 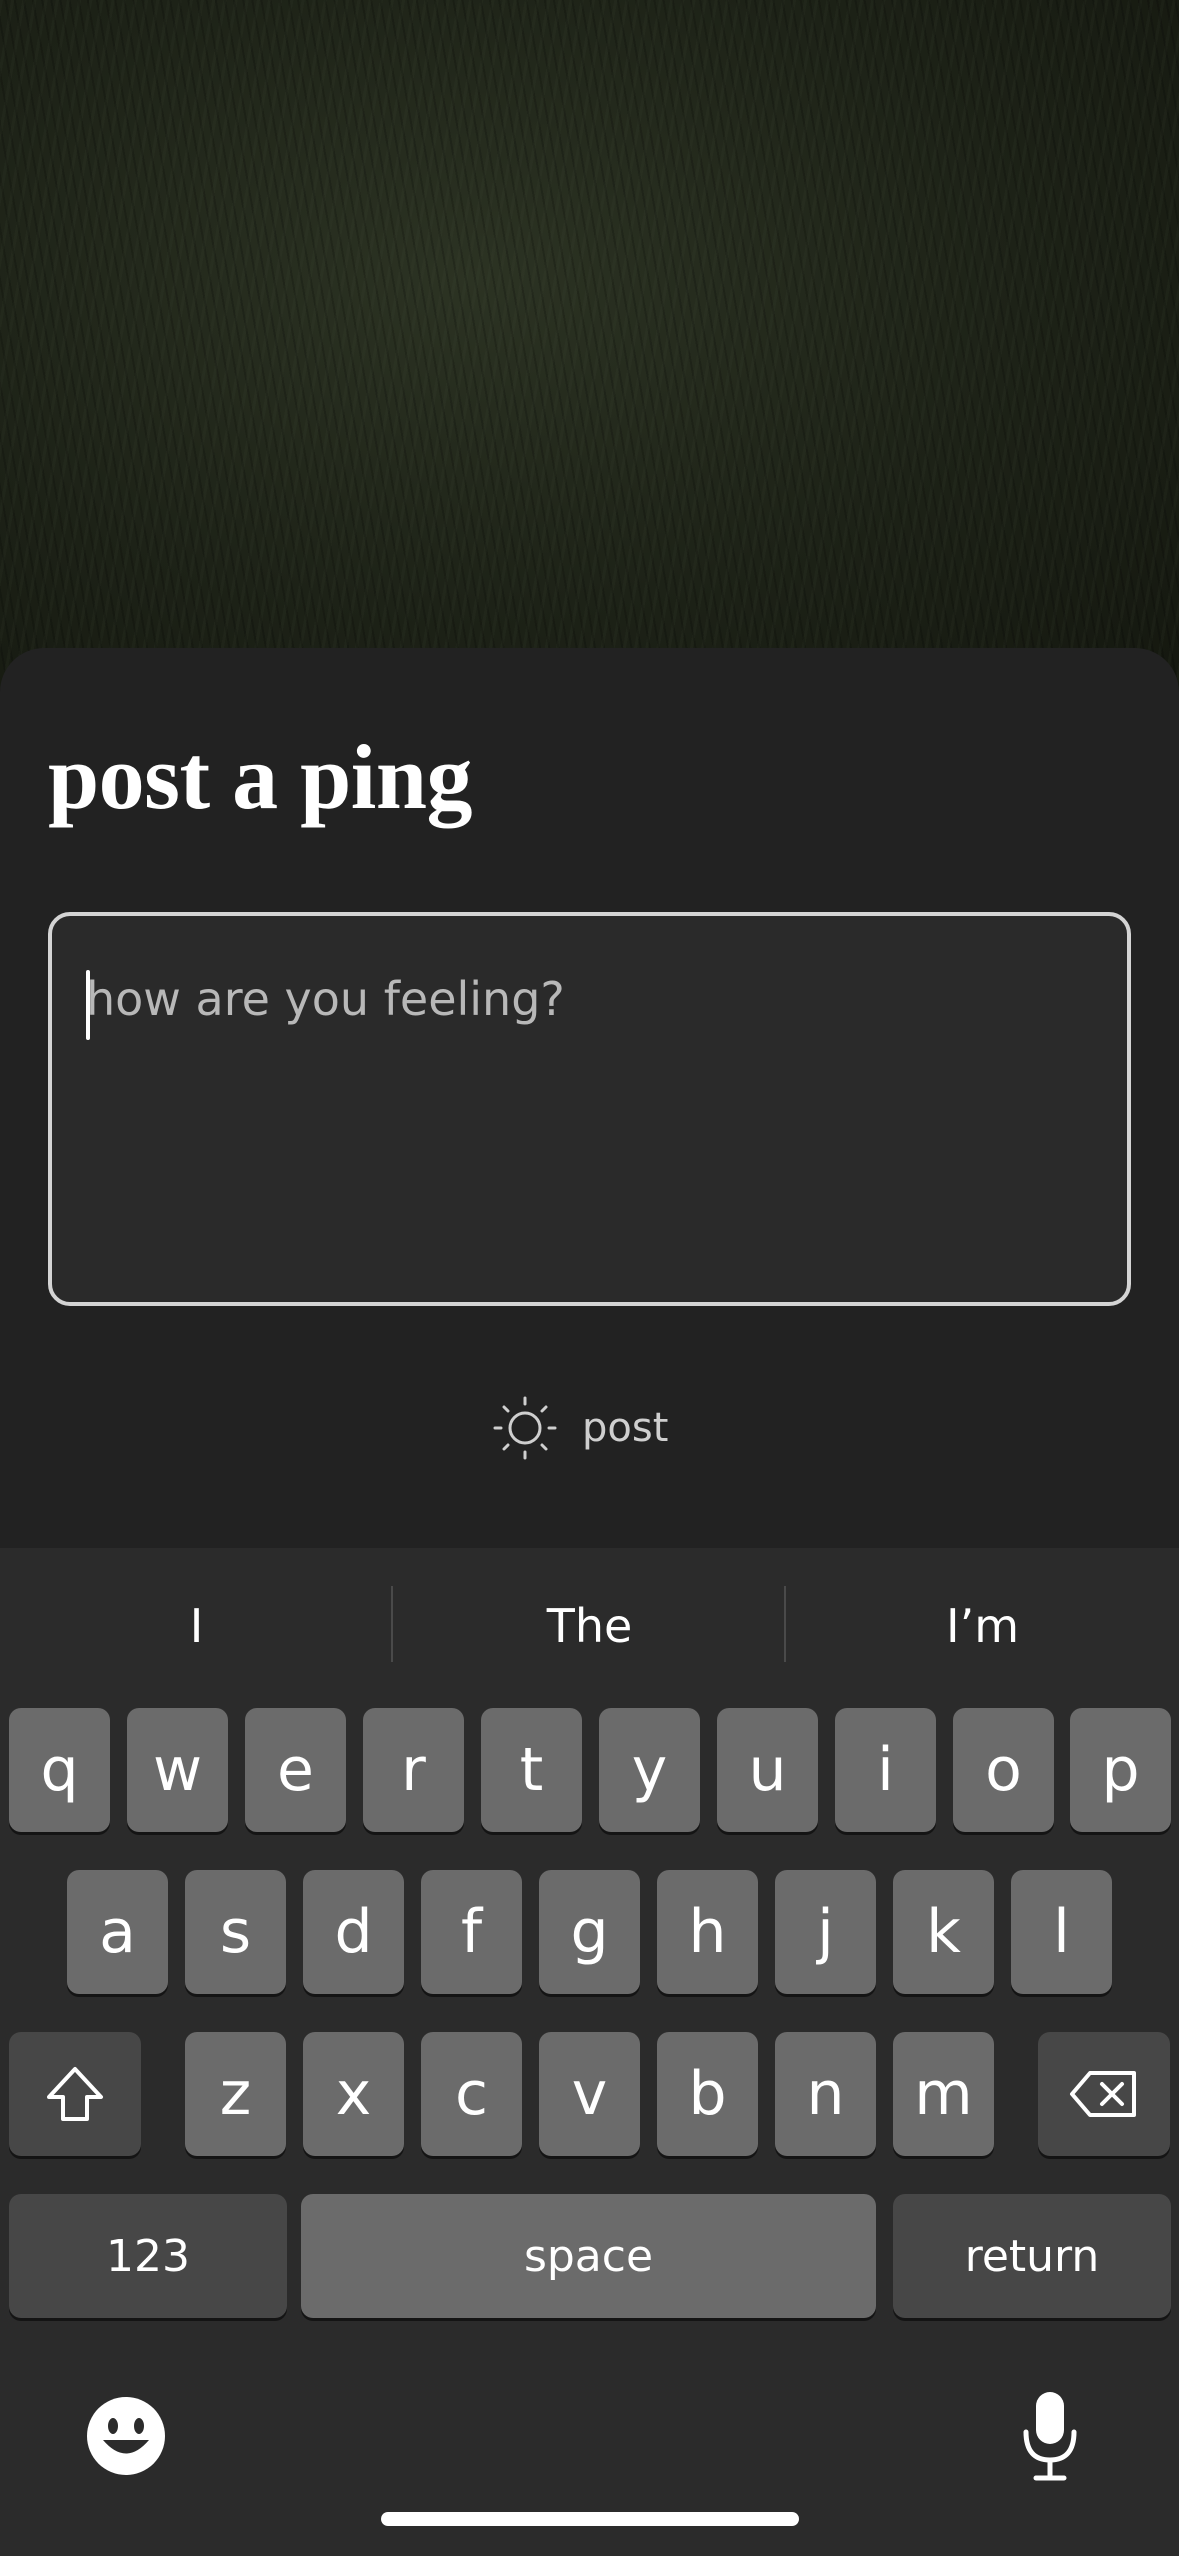 What do you see at coordinates (1032, 2256) in the screenshot?
I see `return-key: return` at bounding box center [1032, 2256].